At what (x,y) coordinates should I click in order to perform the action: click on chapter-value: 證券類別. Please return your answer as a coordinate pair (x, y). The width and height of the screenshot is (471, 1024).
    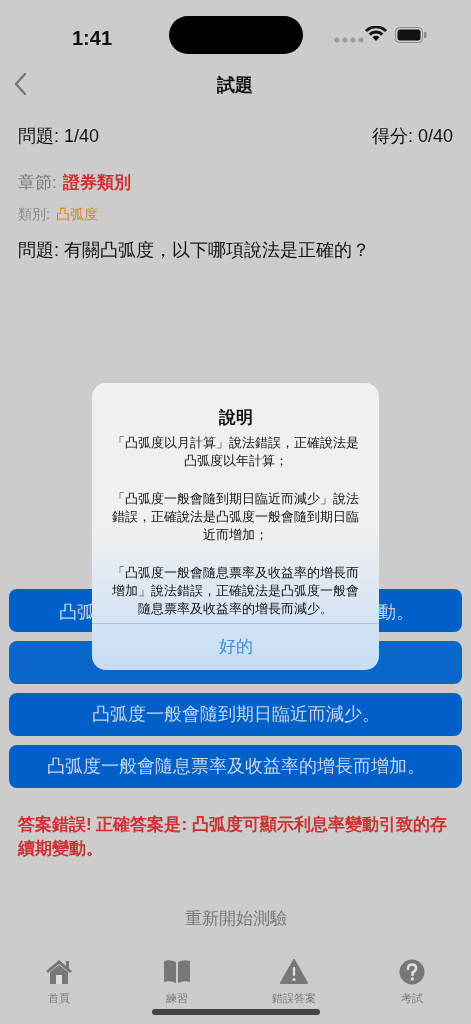
    Looking at the image, I should click on (96, 183).